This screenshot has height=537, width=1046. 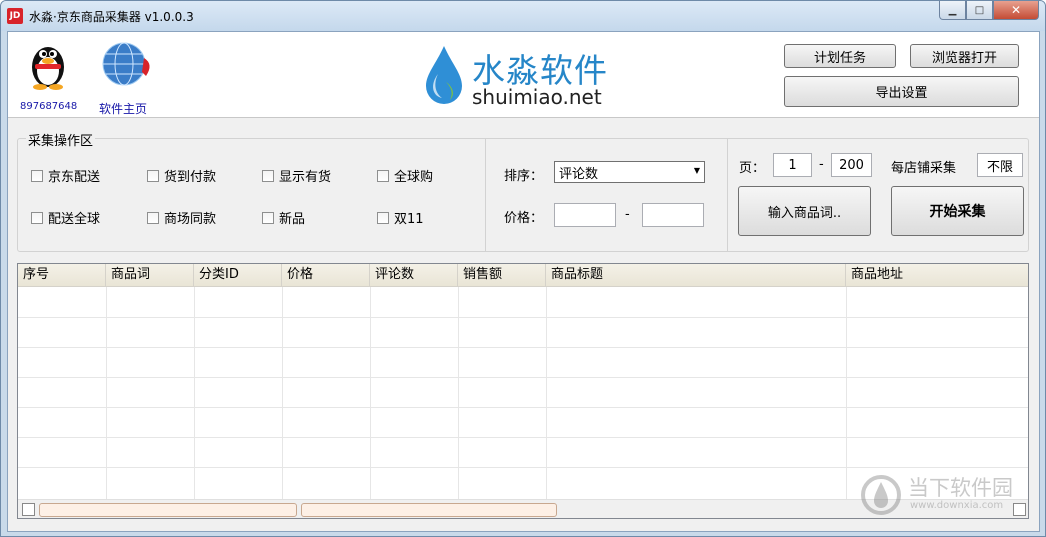 I want to click on watermark: 当下软件园 www.downxia.com, so click(x=945, y=496).